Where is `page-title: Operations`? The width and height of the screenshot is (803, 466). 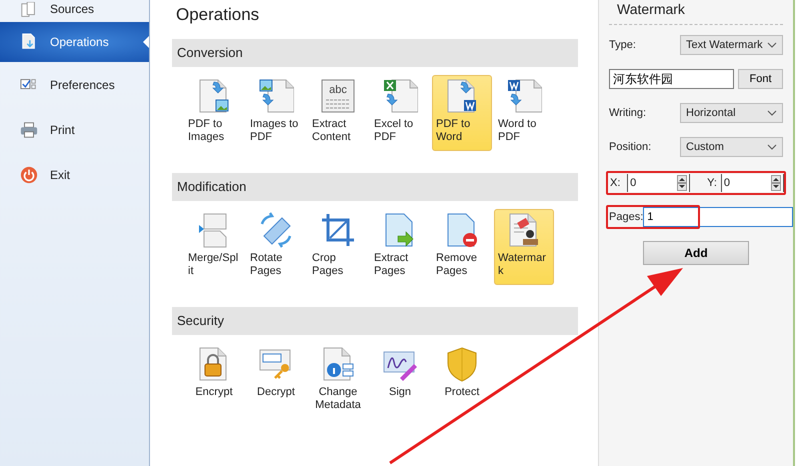 page-title: Operations is located at coordinates (218, 15).